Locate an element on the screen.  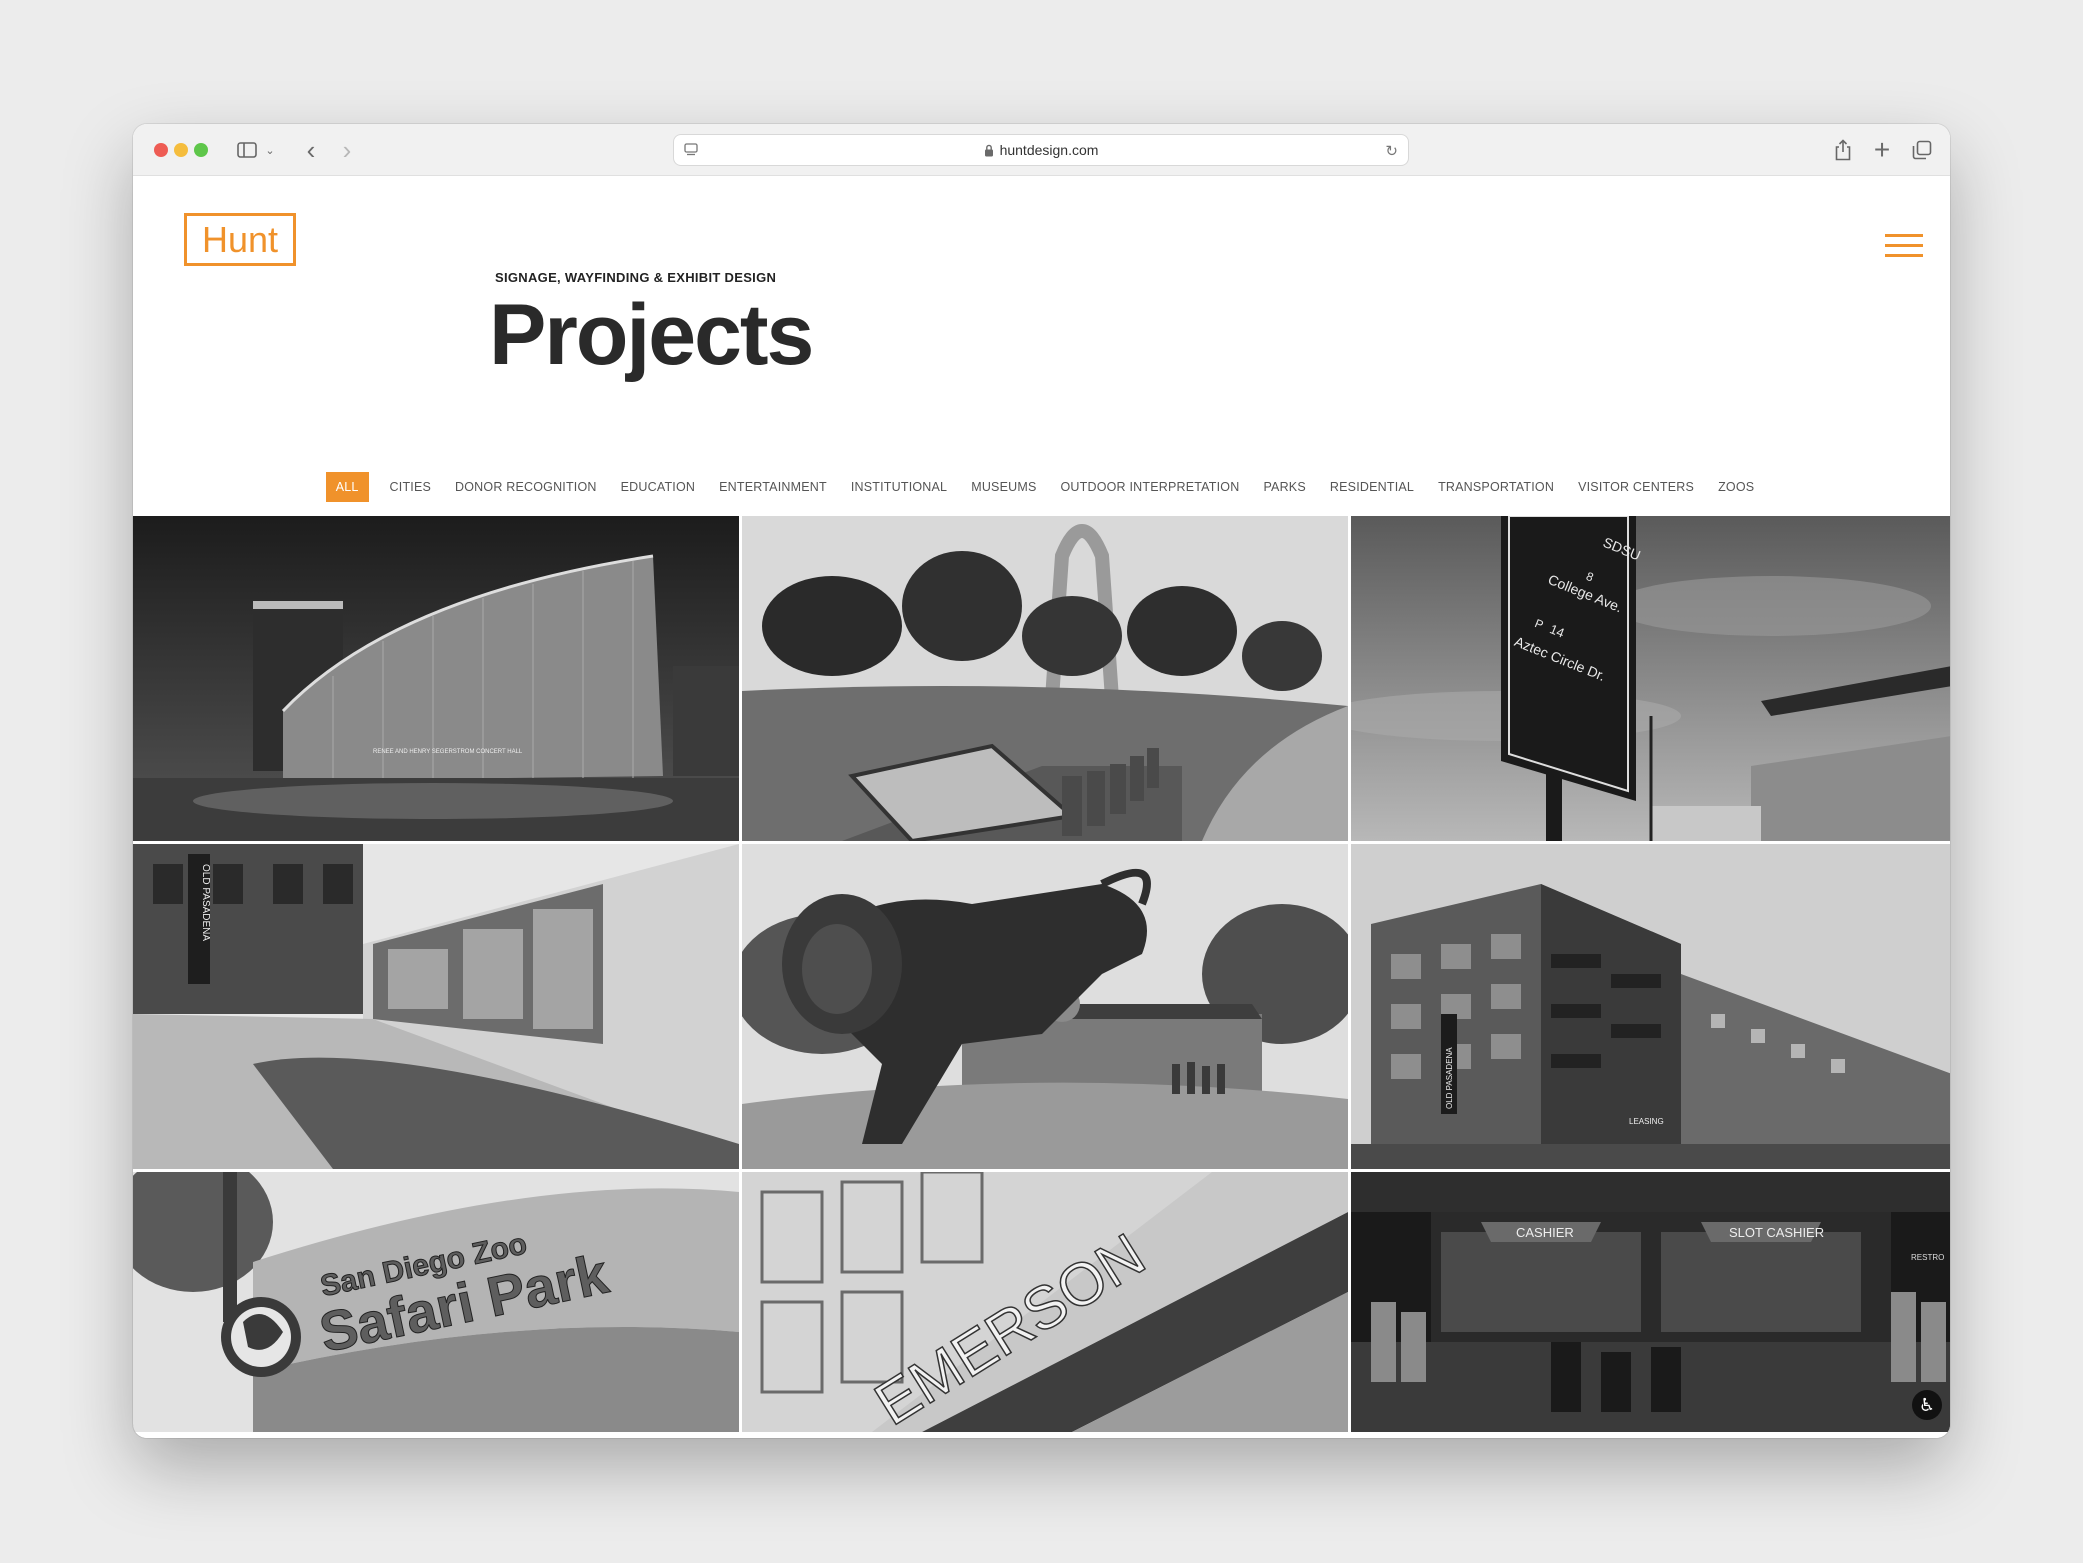
leasing-sign: LEASING is located at coordinates (1646, 1121).